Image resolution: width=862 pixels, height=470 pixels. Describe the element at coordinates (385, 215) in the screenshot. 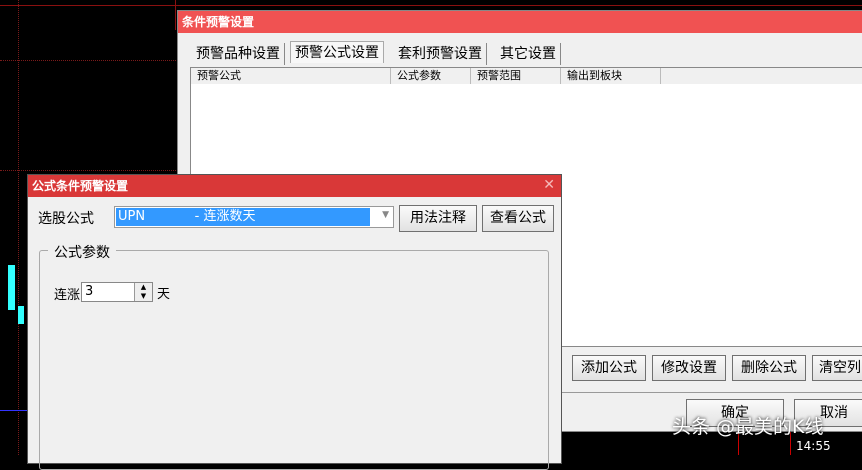

I see `chevron-down-icon: ▼` at that location.